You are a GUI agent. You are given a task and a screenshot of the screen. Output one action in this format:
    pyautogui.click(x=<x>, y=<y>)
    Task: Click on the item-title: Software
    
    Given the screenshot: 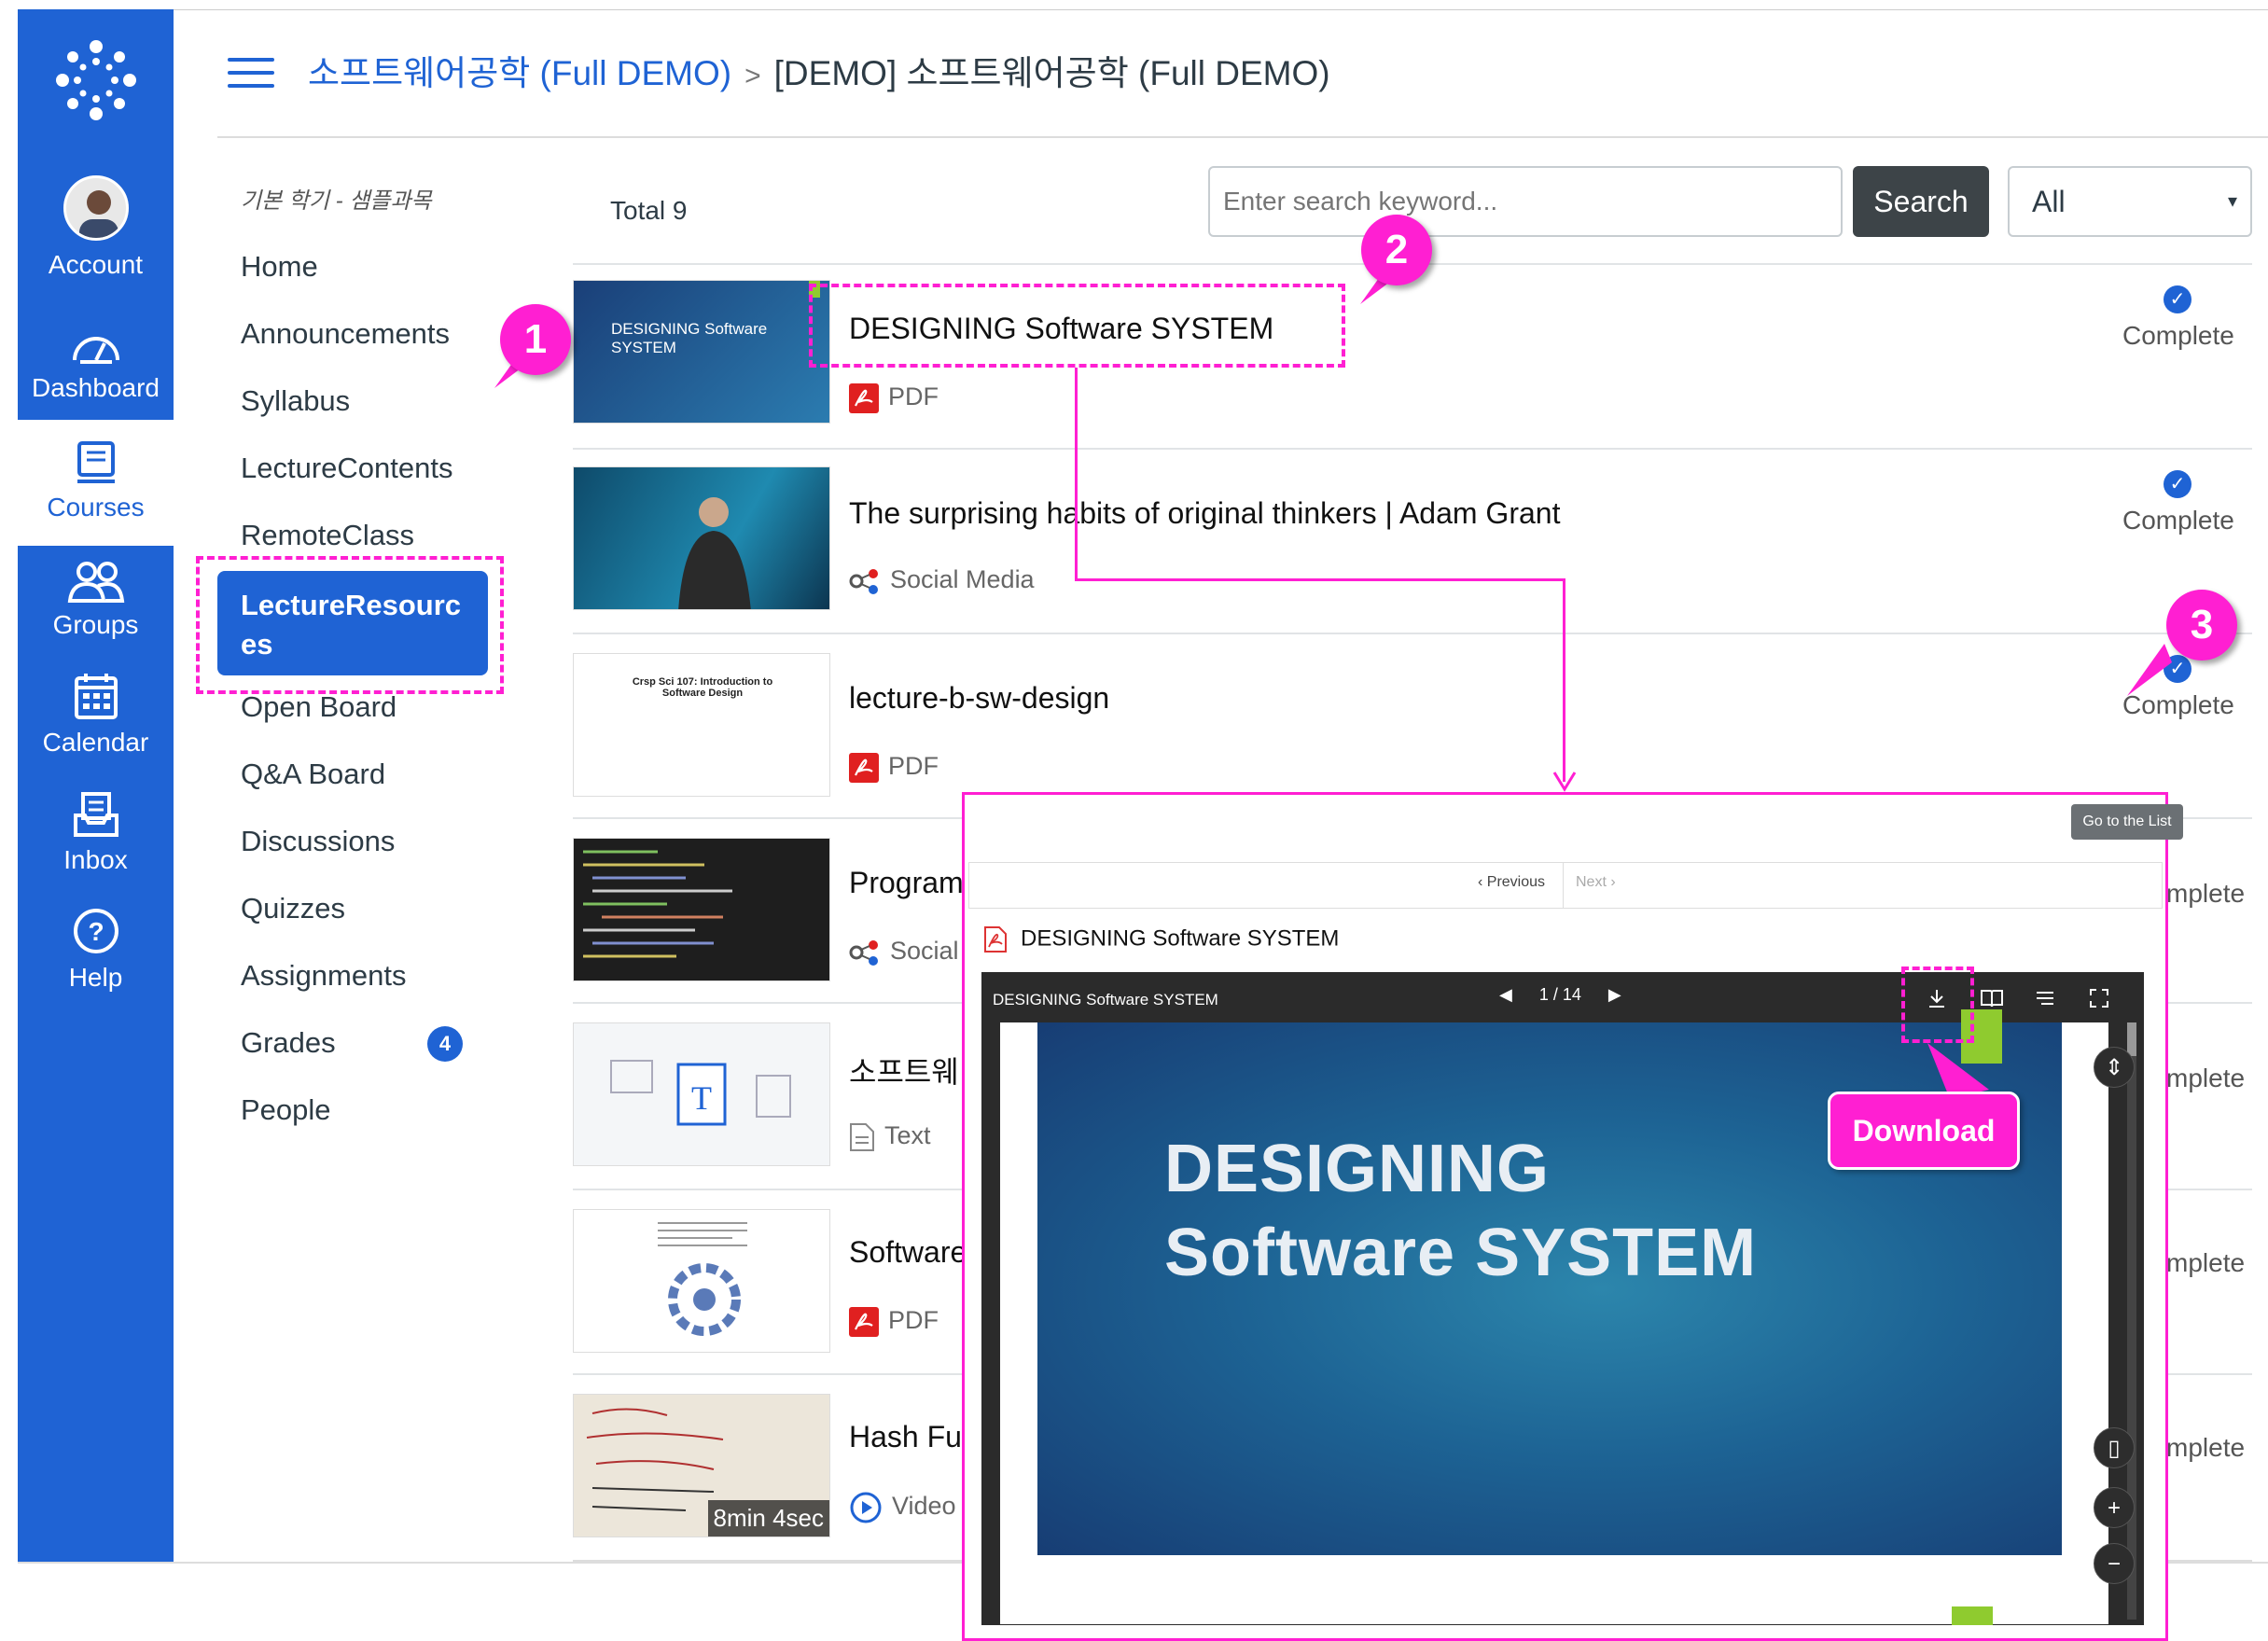 What is the action you would take?
    pyautogui.click(x=908, y=1252)
    